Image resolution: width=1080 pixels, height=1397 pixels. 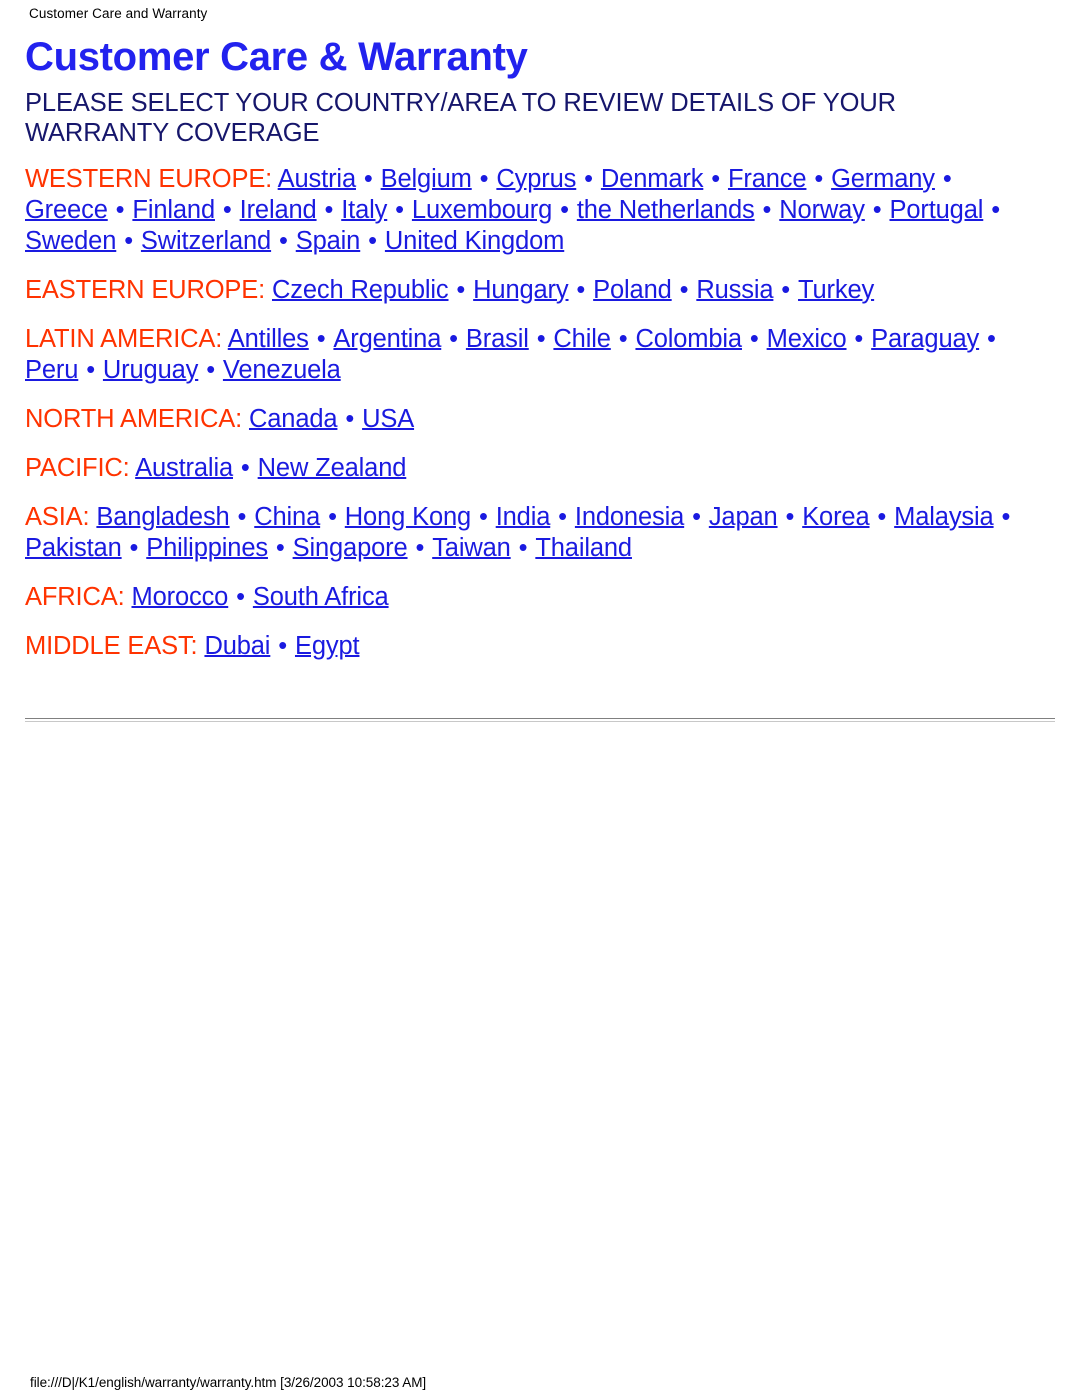 I want to click on country-link: Chile, so click(x=582, y=339).